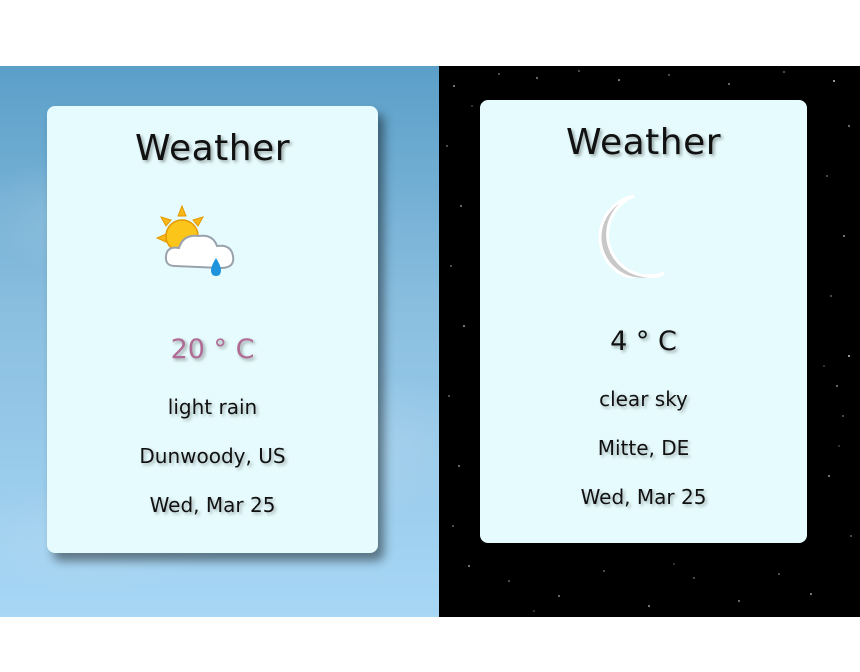 The image size is (860, 672). What do you see at coordinates (643, 448) in the screenshot?
I see `location: Mitte, DE` at bounding box center [643, 448].